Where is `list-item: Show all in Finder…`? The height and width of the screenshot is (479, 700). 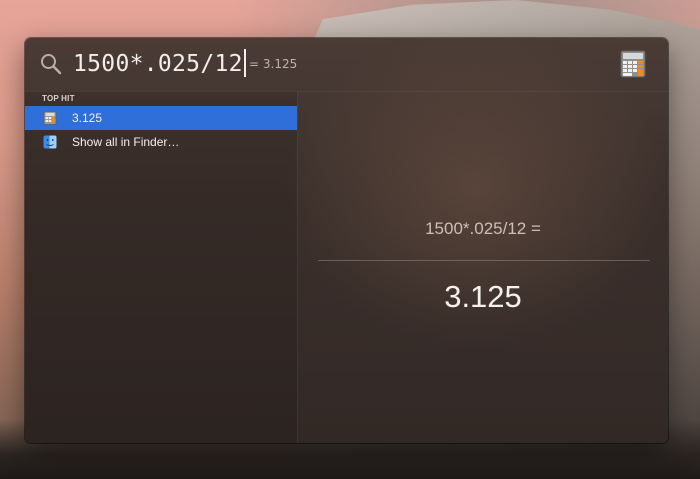 list-item: Show all in Finder… is located at coordinates (161, 142).